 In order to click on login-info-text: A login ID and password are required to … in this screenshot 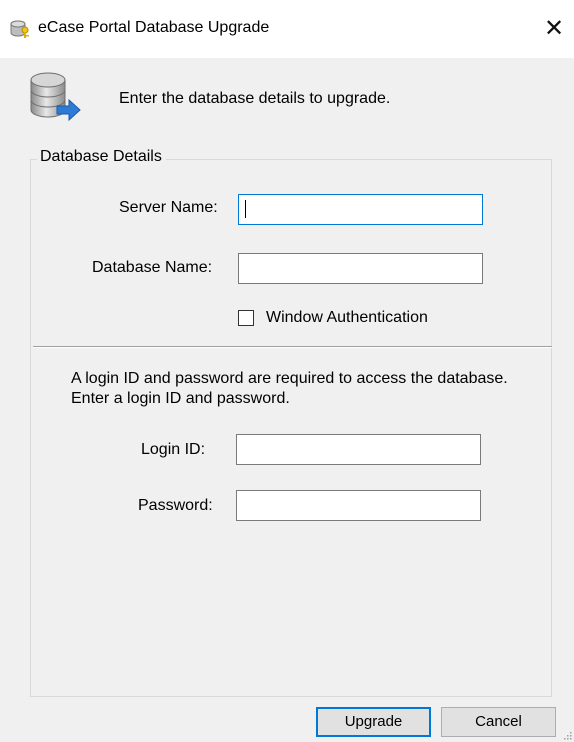, I will do `click(289, 388)`.